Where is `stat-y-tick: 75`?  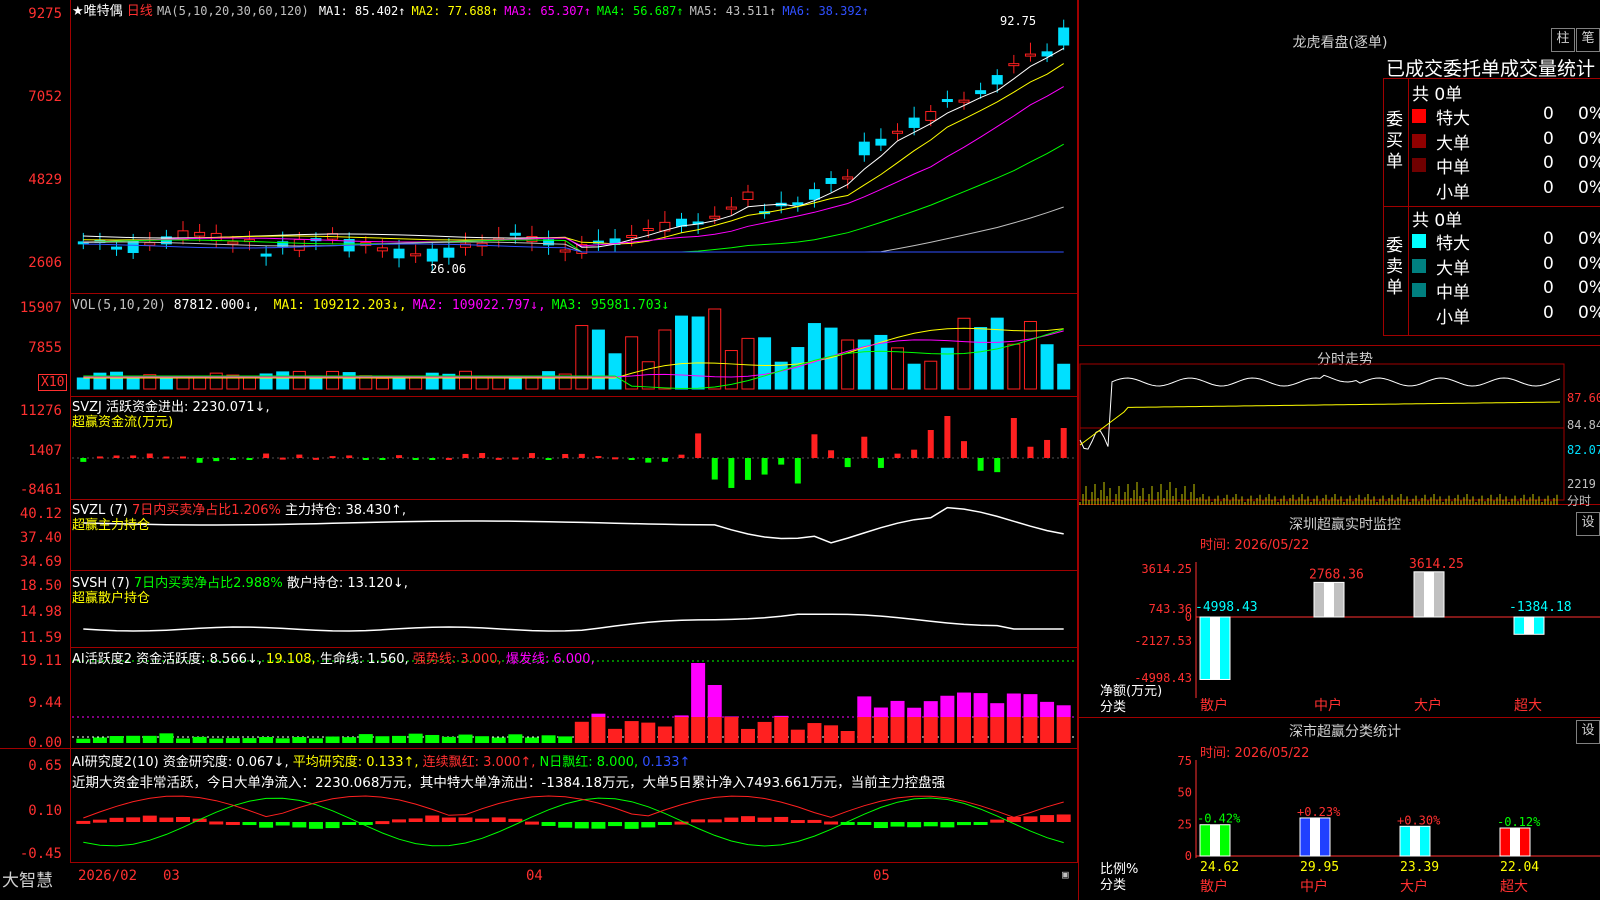
stat-y-tick: 75 is located at coordinates (1185, 761).